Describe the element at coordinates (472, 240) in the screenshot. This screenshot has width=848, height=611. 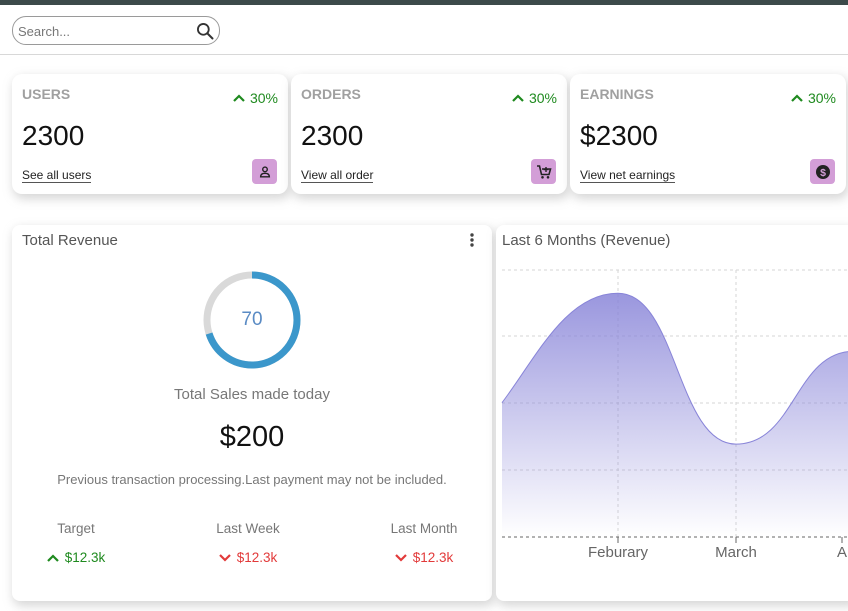
I see `more-vert-icon` at that location.